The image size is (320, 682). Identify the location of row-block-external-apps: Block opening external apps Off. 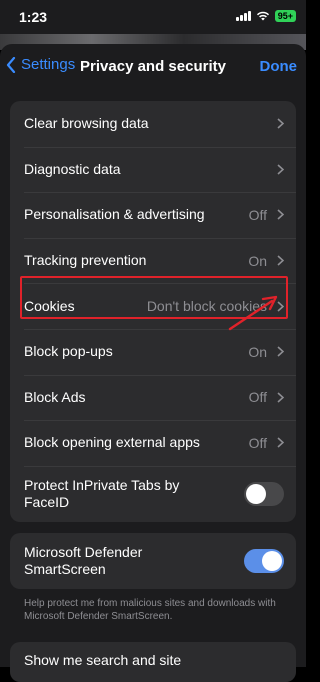
(153, 443).